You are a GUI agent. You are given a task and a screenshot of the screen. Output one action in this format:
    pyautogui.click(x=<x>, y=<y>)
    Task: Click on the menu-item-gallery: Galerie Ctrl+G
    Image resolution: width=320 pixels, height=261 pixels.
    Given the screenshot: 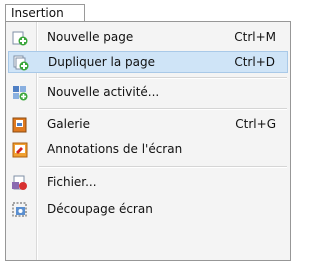 What is the action you would take?
    pyautogui.click(x=148, y=125)
    